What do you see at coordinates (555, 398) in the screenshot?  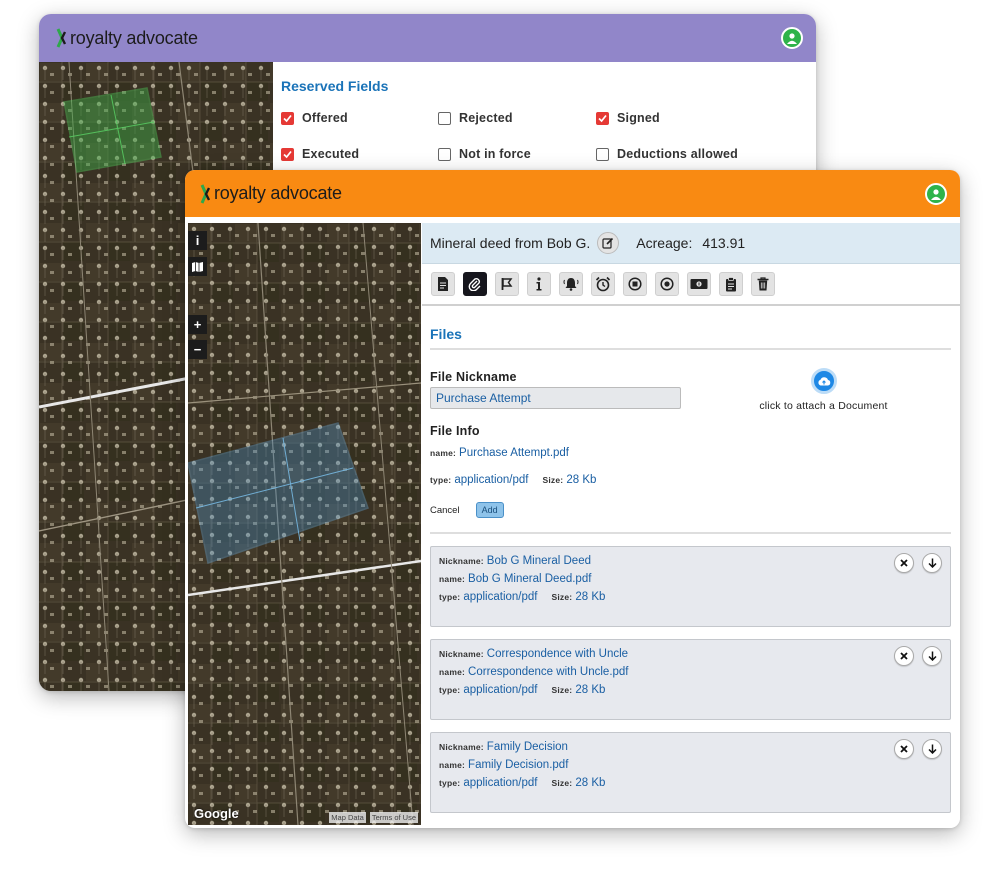 I see `file-nickname-input` at bounding box center [555, 398].